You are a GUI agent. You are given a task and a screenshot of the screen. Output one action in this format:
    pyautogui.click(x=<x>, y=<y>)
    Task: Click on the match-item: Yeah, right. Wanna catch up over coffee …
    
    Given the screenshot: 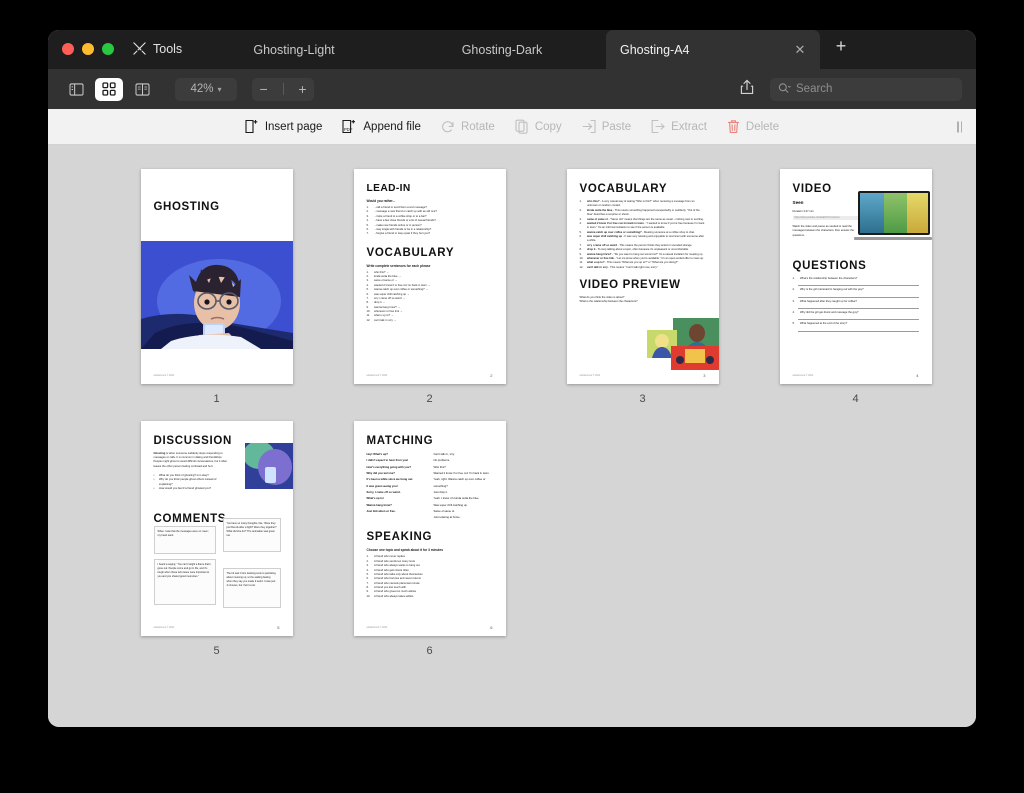 What is the action you would take?
    pyautogui.click(x=459, y=483)
    